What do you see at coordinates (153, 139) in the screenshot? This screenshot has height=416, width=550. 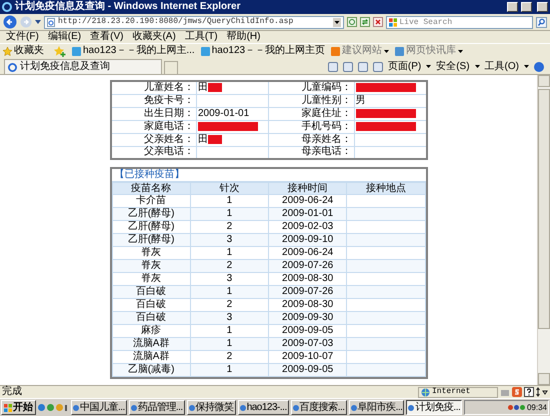 I see `field-label: 父亲姓名：` at bounding box center [153, 139].